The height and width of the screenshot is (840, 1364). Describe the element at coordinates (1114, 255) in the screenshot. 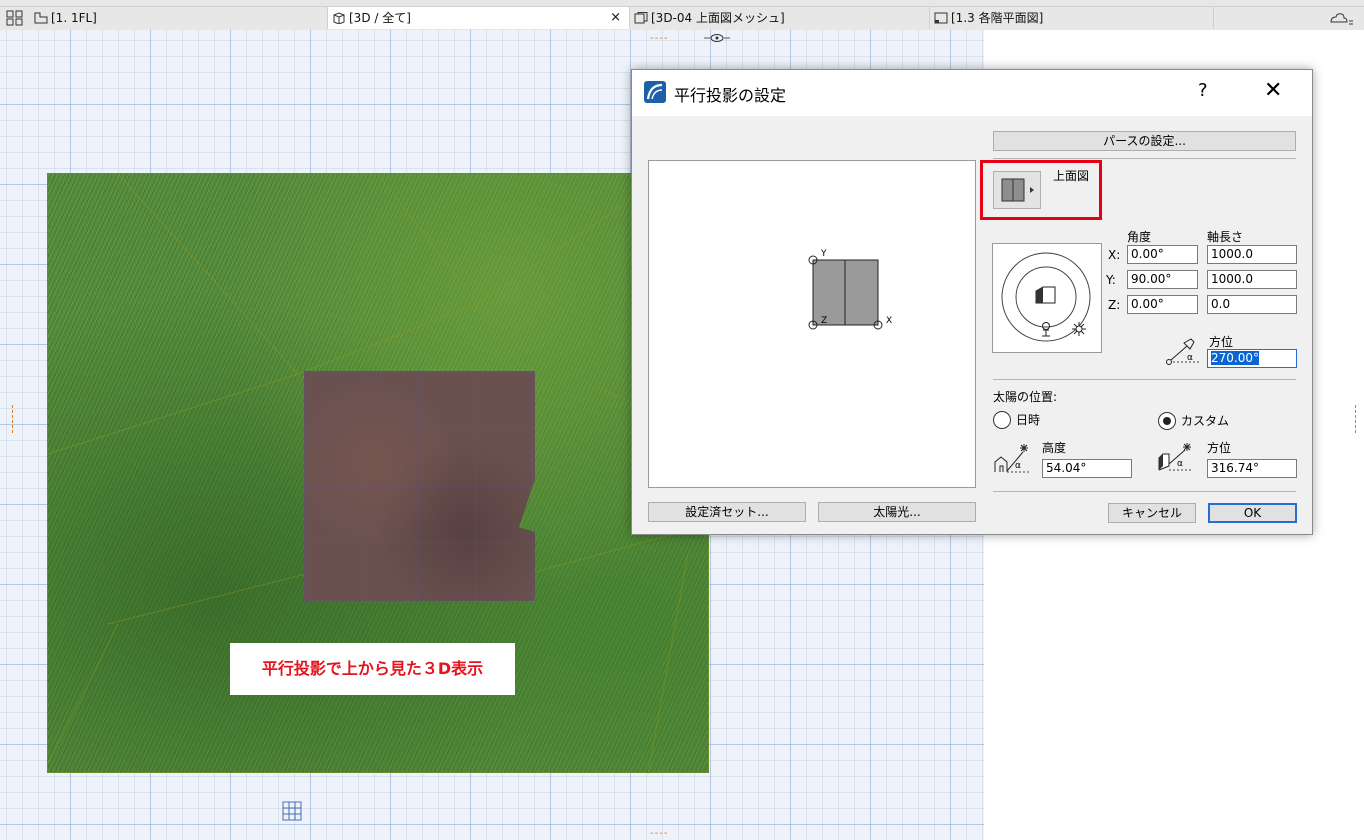

I see `axis-x-label: X:` at that location.